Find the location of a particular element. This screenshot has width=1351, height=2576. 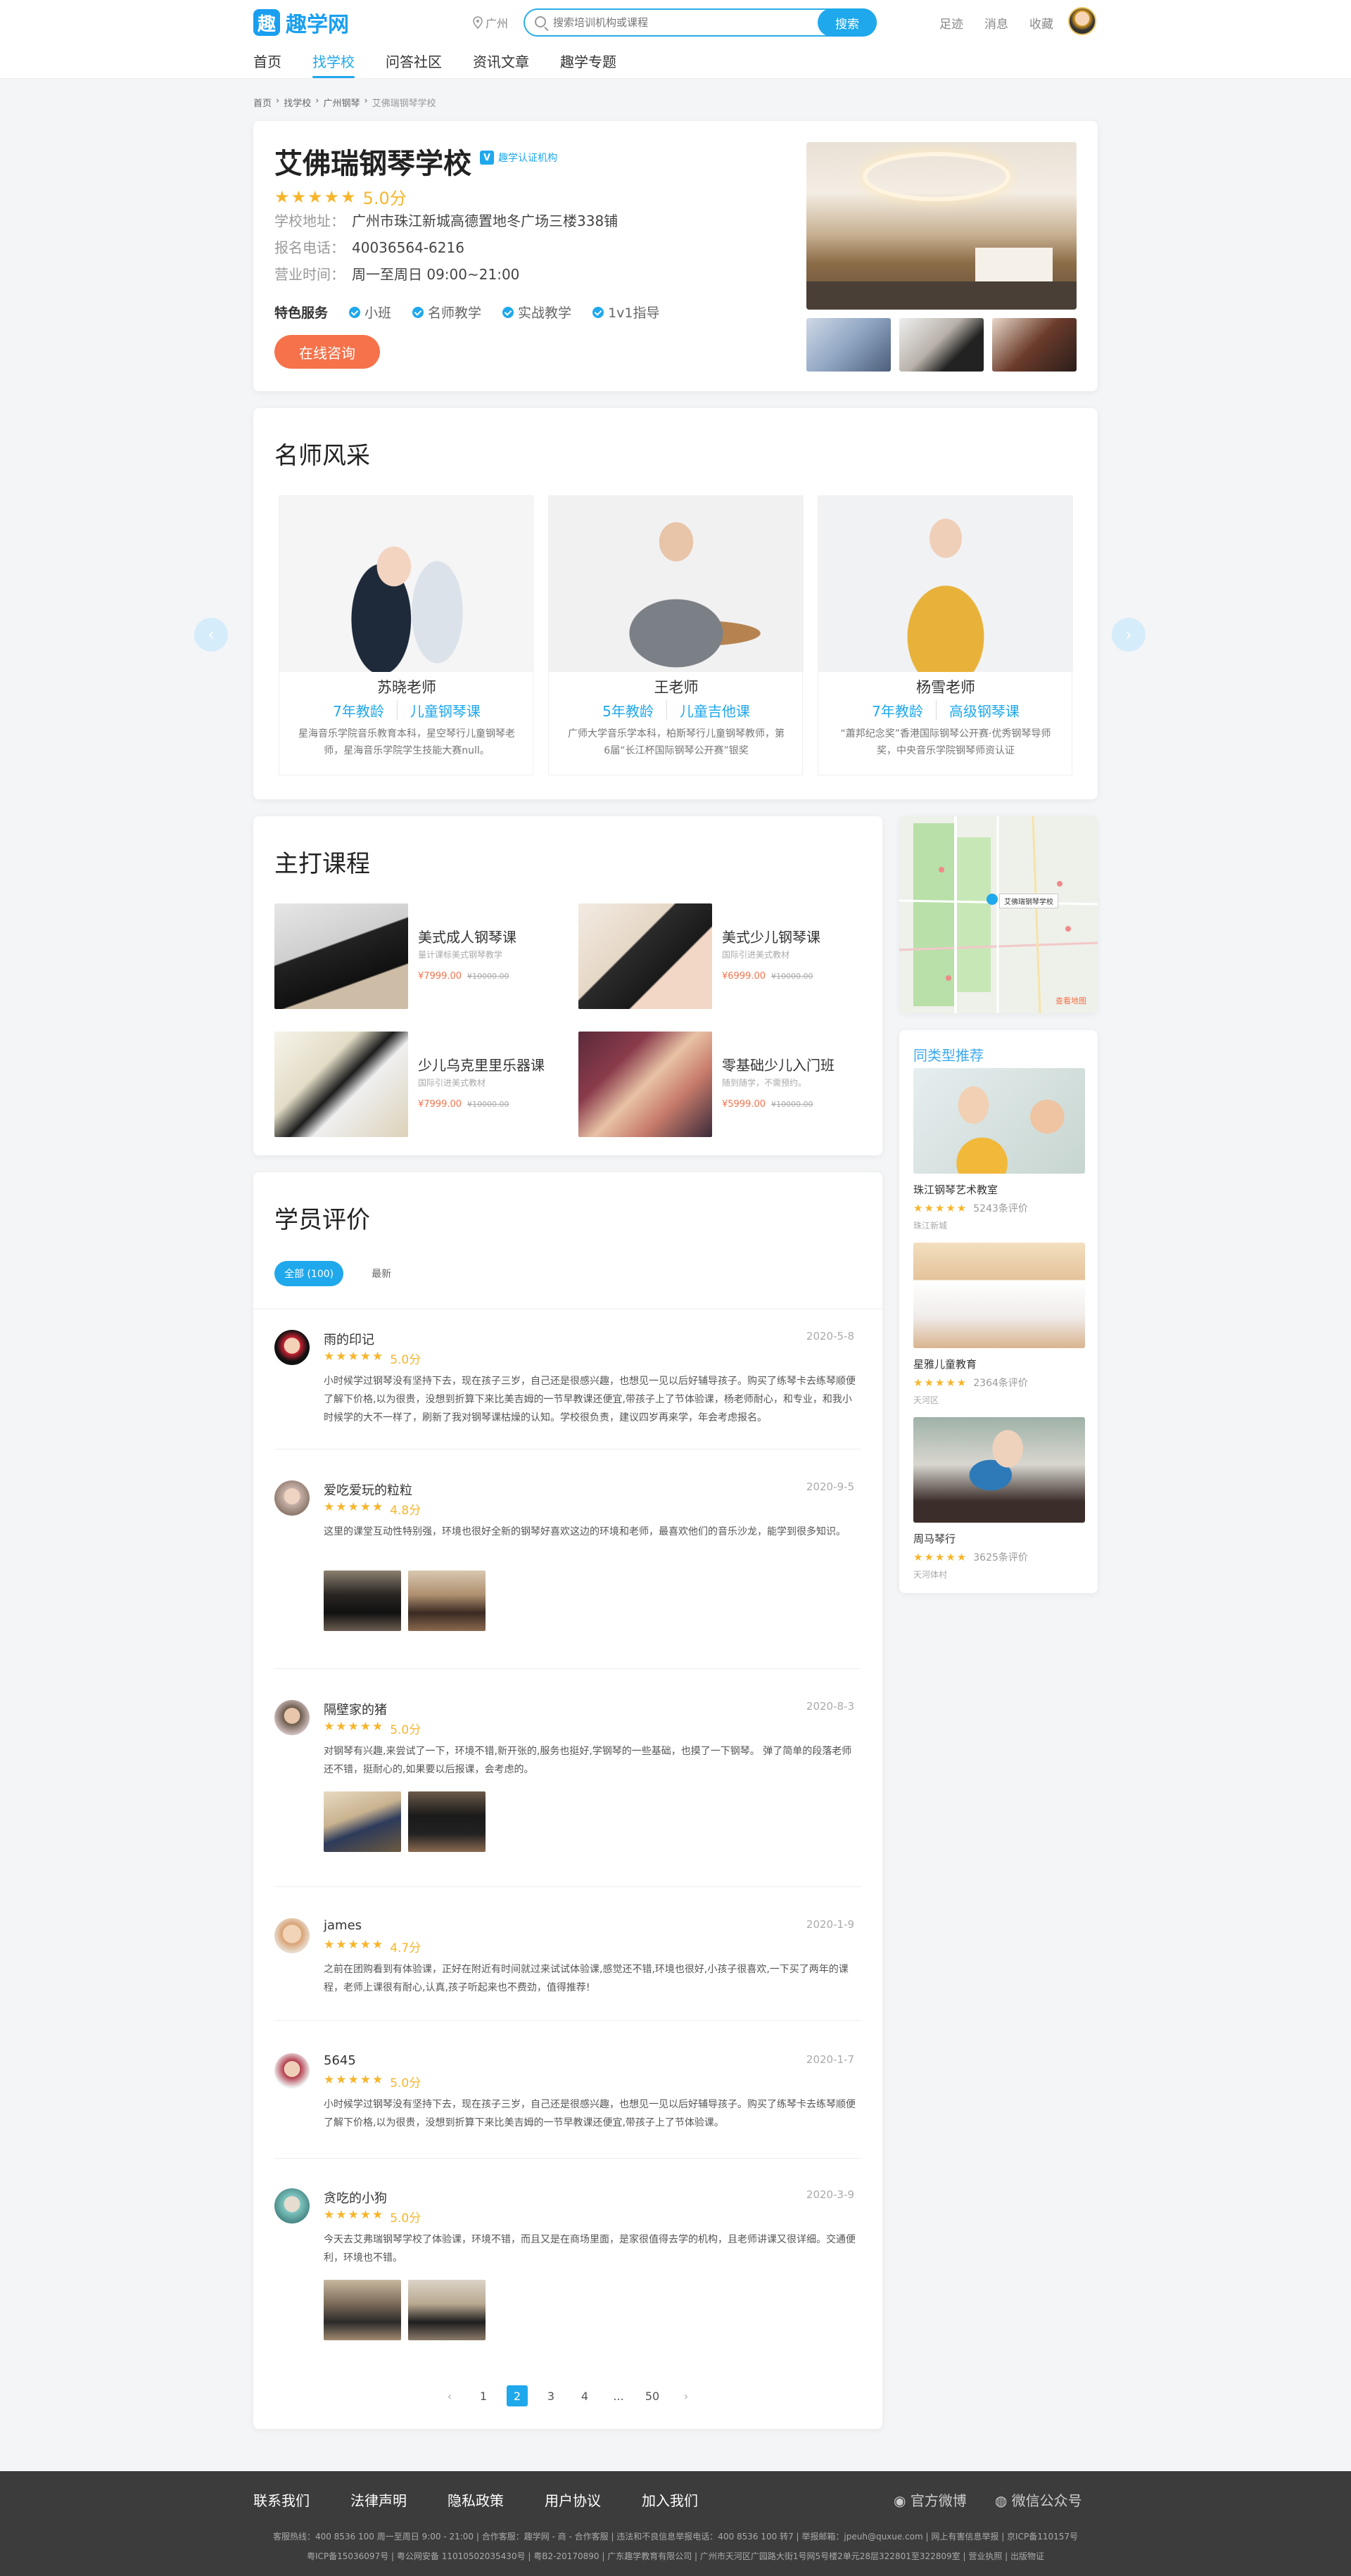

school-hours: 营业时间： 周一至周日 09:00~21:00 is located at coordinates (396, 273).